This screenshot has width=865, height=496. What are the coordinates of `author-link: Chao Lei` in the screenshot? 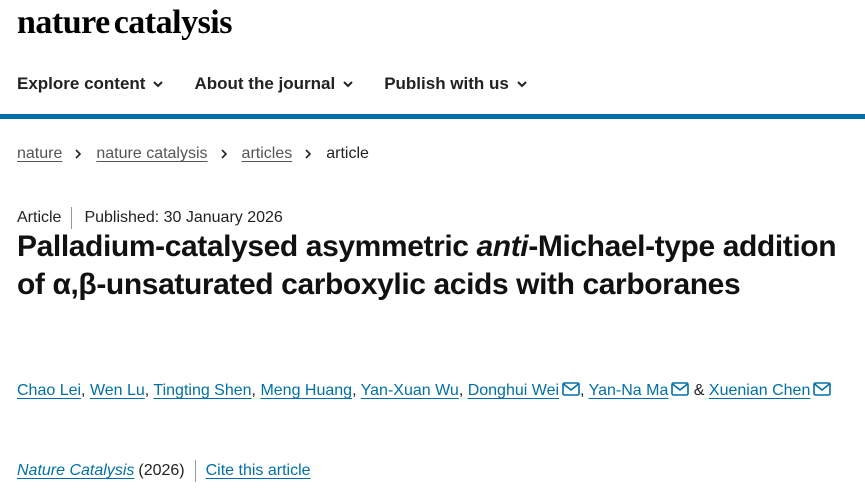 It's located at (49, 390).